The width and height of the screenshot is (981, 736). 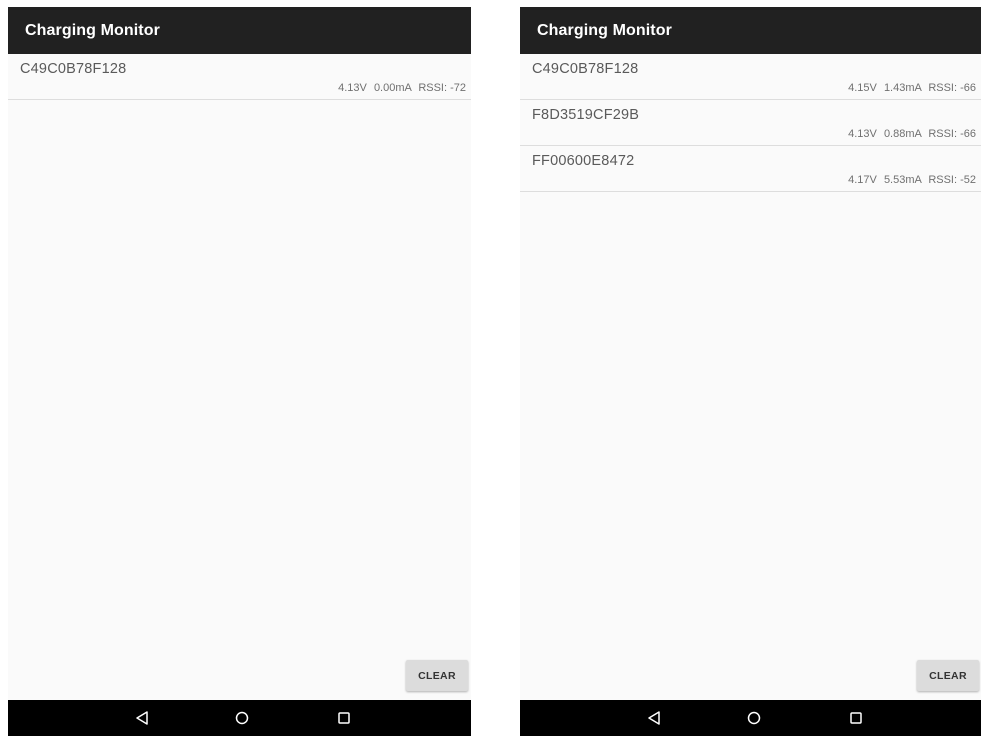 I want to click on rssi-value: RSSI: -72, so click(x=442, y=88).